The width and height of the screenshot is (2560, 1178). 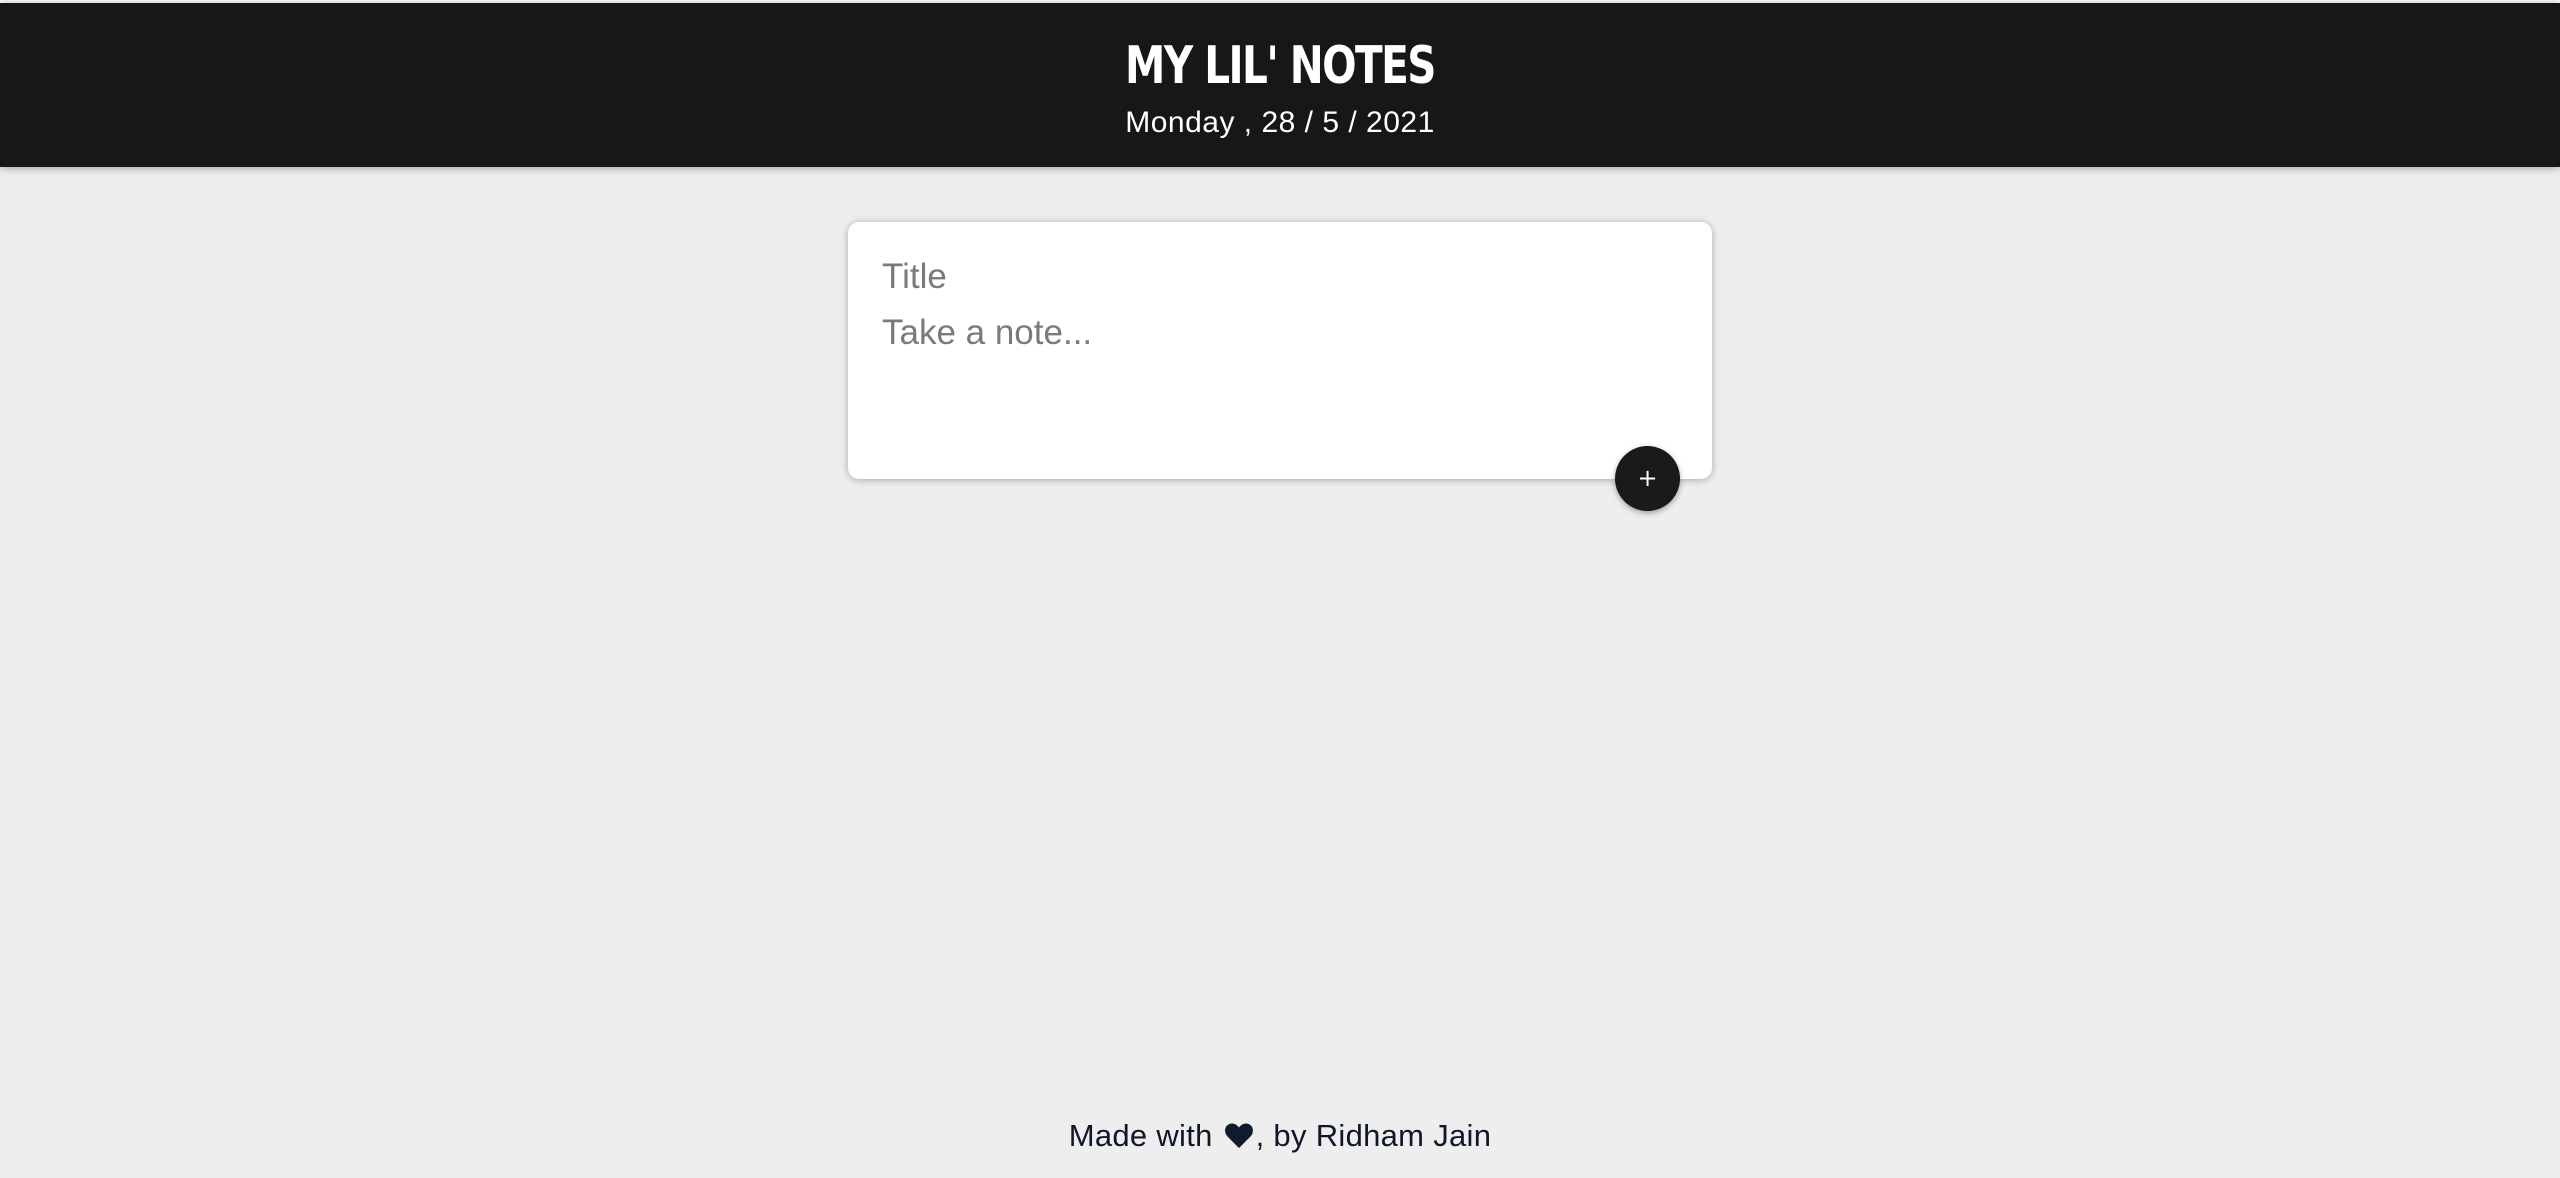 I want to click on heart-icon, so click(x=1239, y=1132).